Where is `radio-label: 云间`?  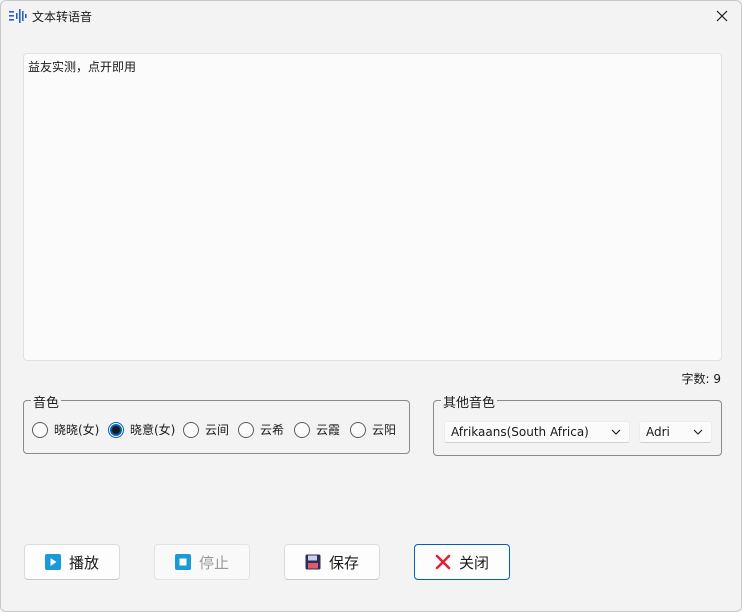
radio-label: 云间 is located at coordinates (217, 430).